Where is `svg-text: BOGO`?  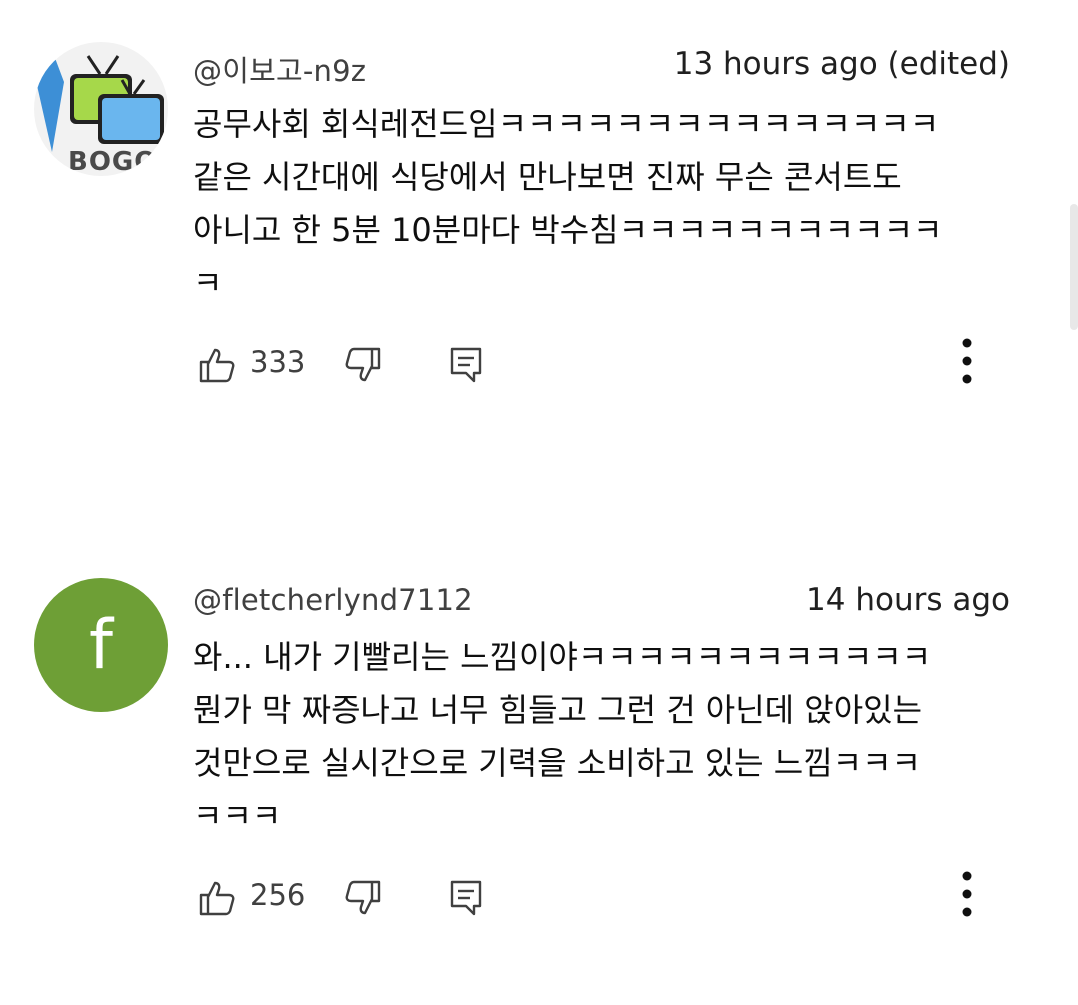
svg-text: BOGO is located at coordinates (112, 161).